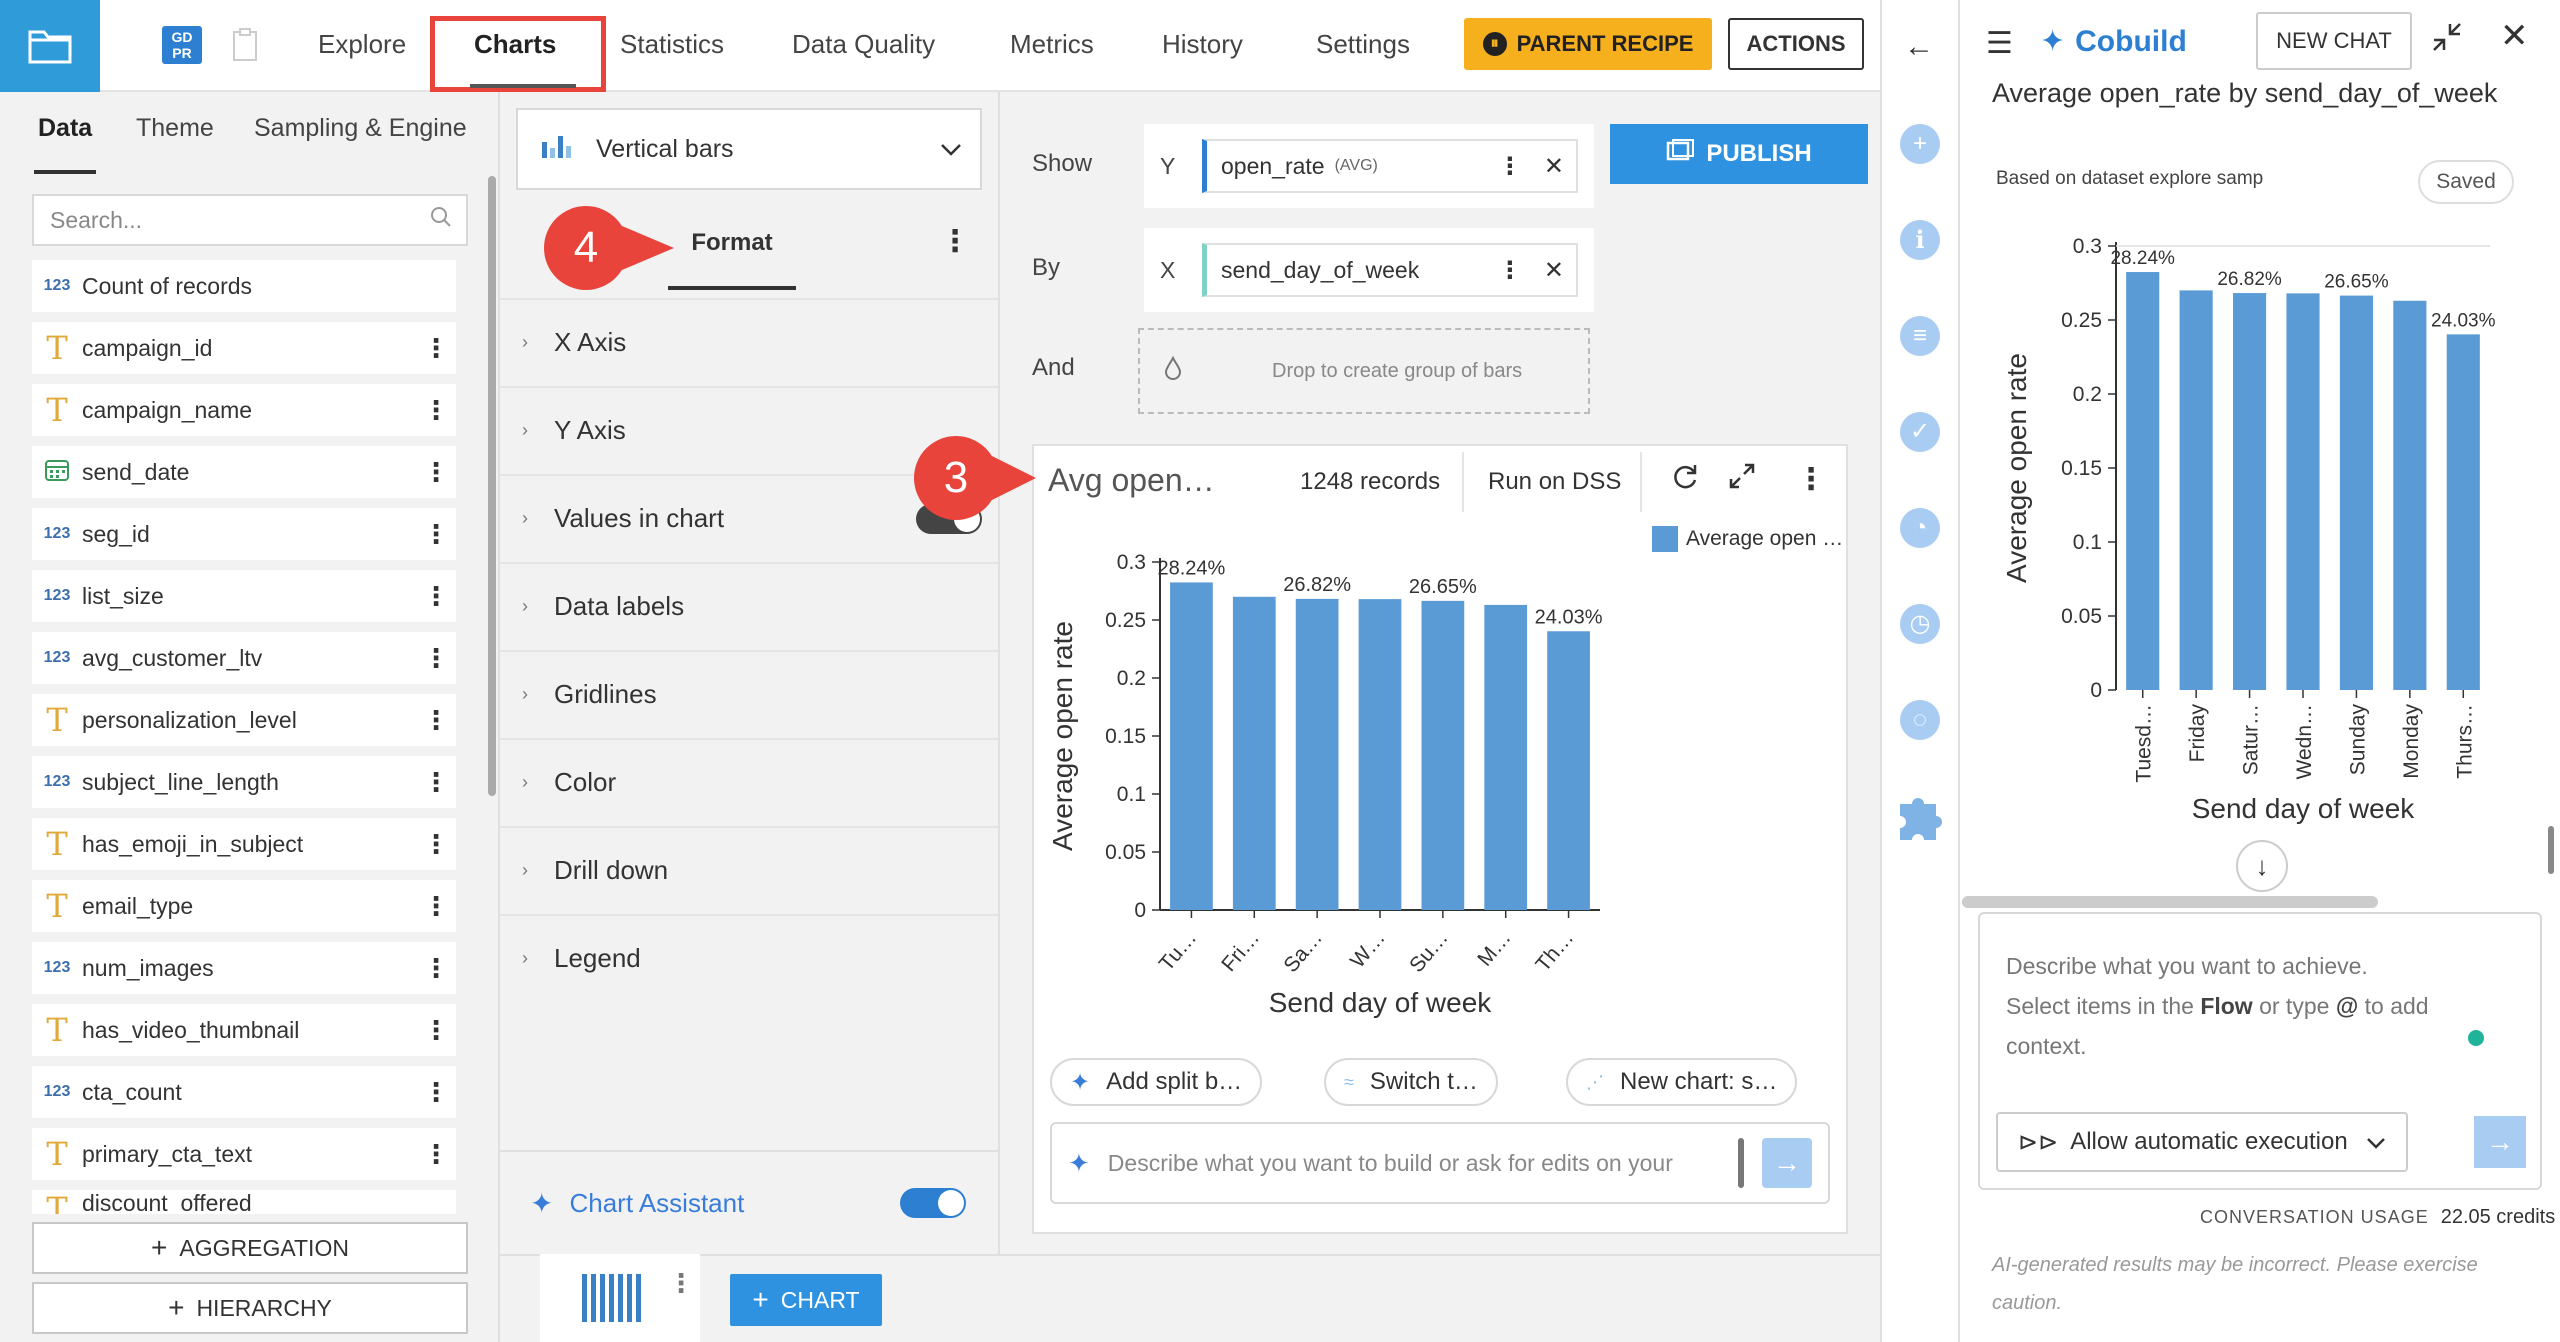 This screenshot has height=1342, width=2560. I want to click on refresh-icon, so click(1685, 481).